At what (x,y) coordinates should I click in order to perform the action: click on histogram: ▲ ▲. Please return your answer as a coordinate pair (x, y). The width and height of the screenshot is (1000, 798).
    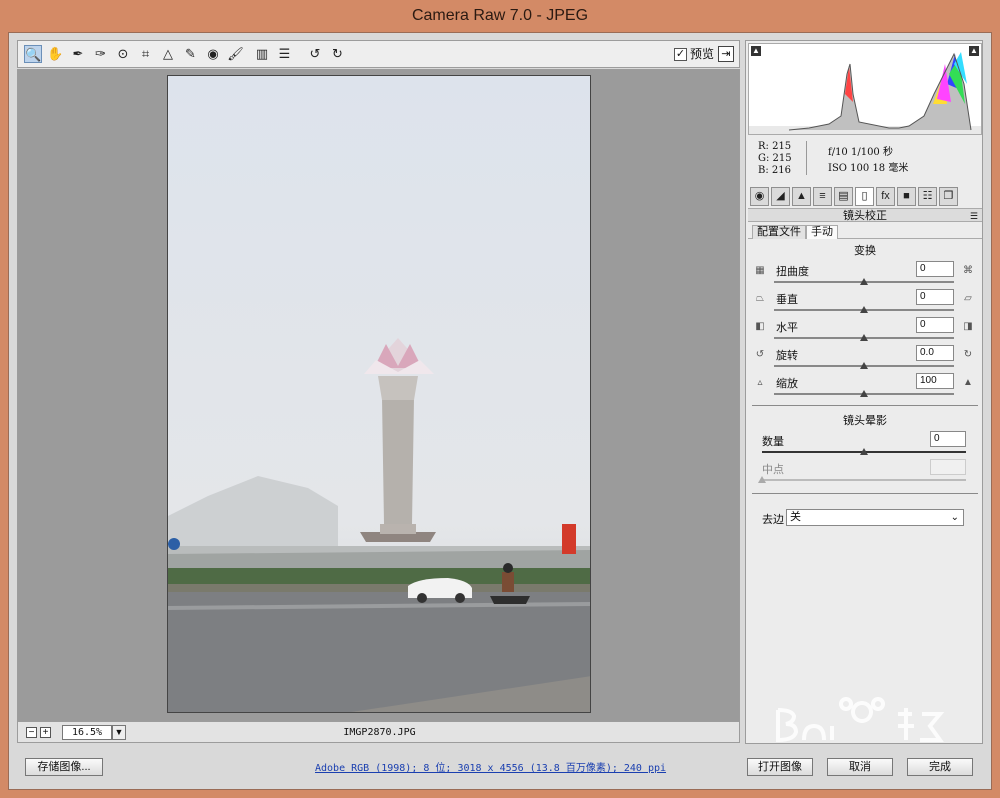
    Looking at the image, I should click on (865, 89).